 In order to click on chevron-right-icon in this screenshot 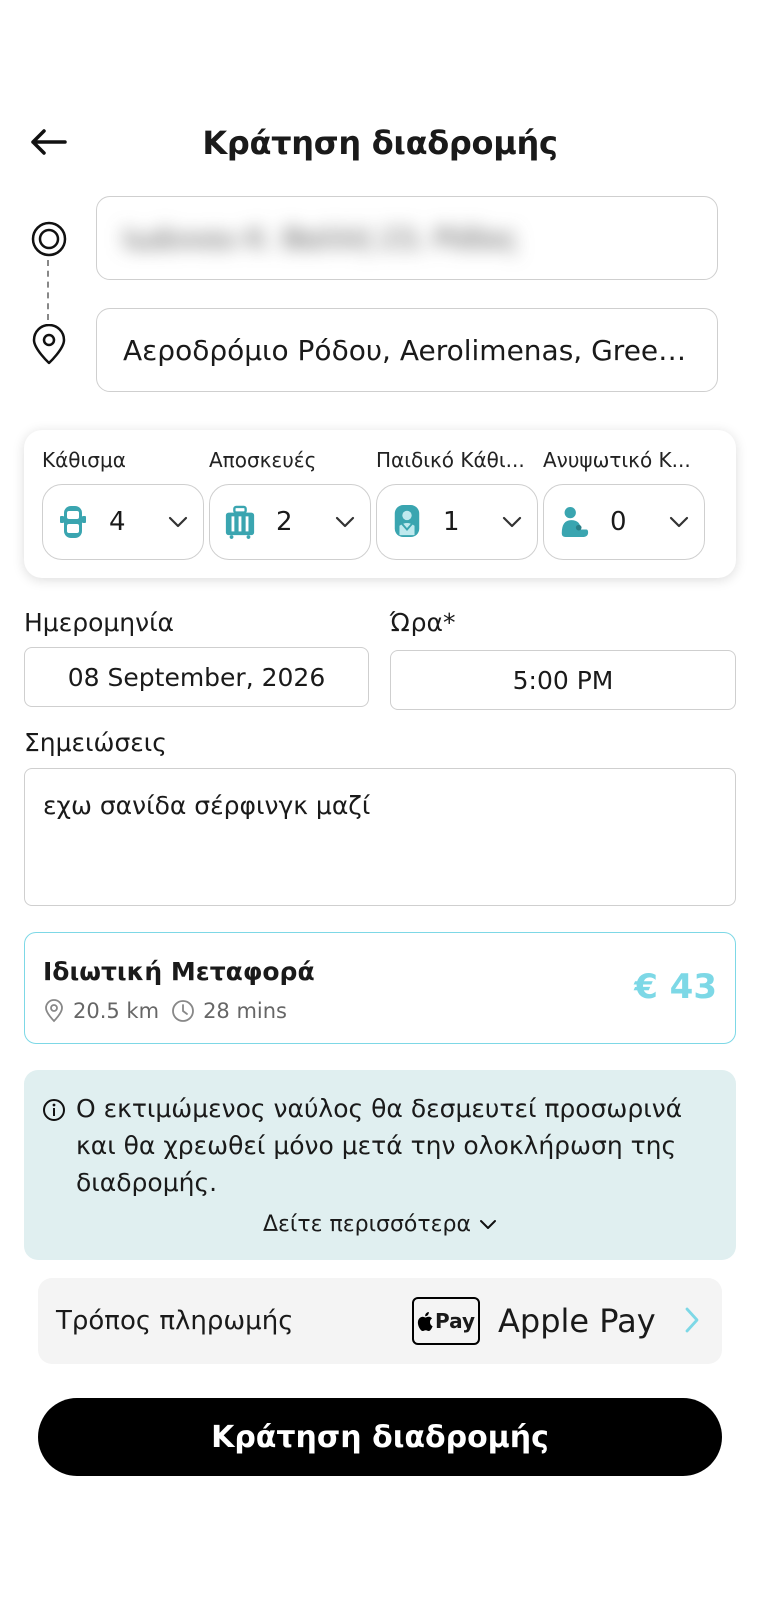, I will do `click(692, 1320)`.